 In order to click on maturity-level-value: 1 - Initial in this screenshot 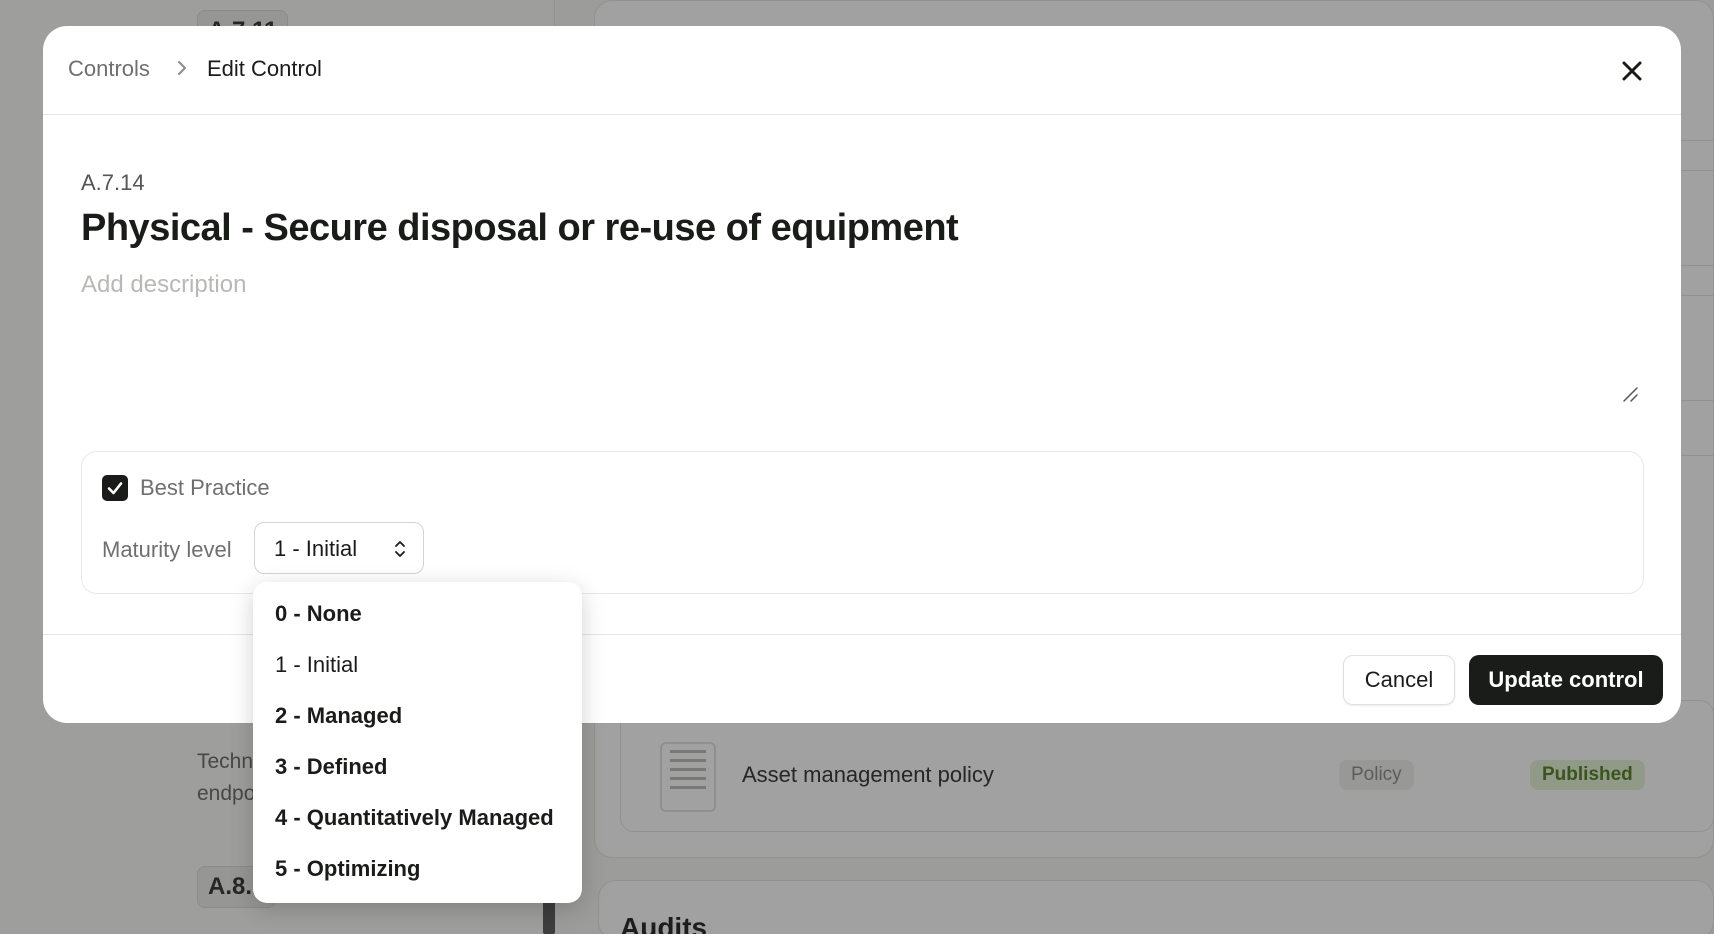, I will do `click(316, 548)`.